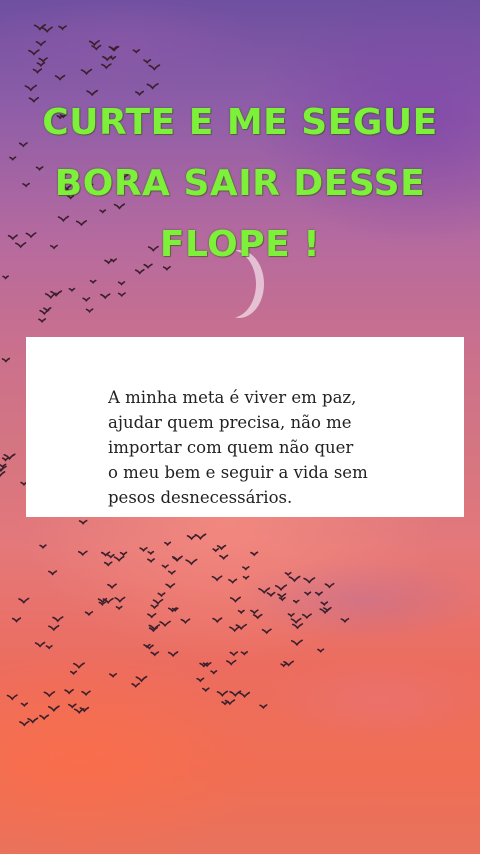 This screenshot has width=480, height=854. Describe the element at coordinates (232, 397) in the screenshot. I see `quote-line: A minha meta é viver em paz,` at that location.